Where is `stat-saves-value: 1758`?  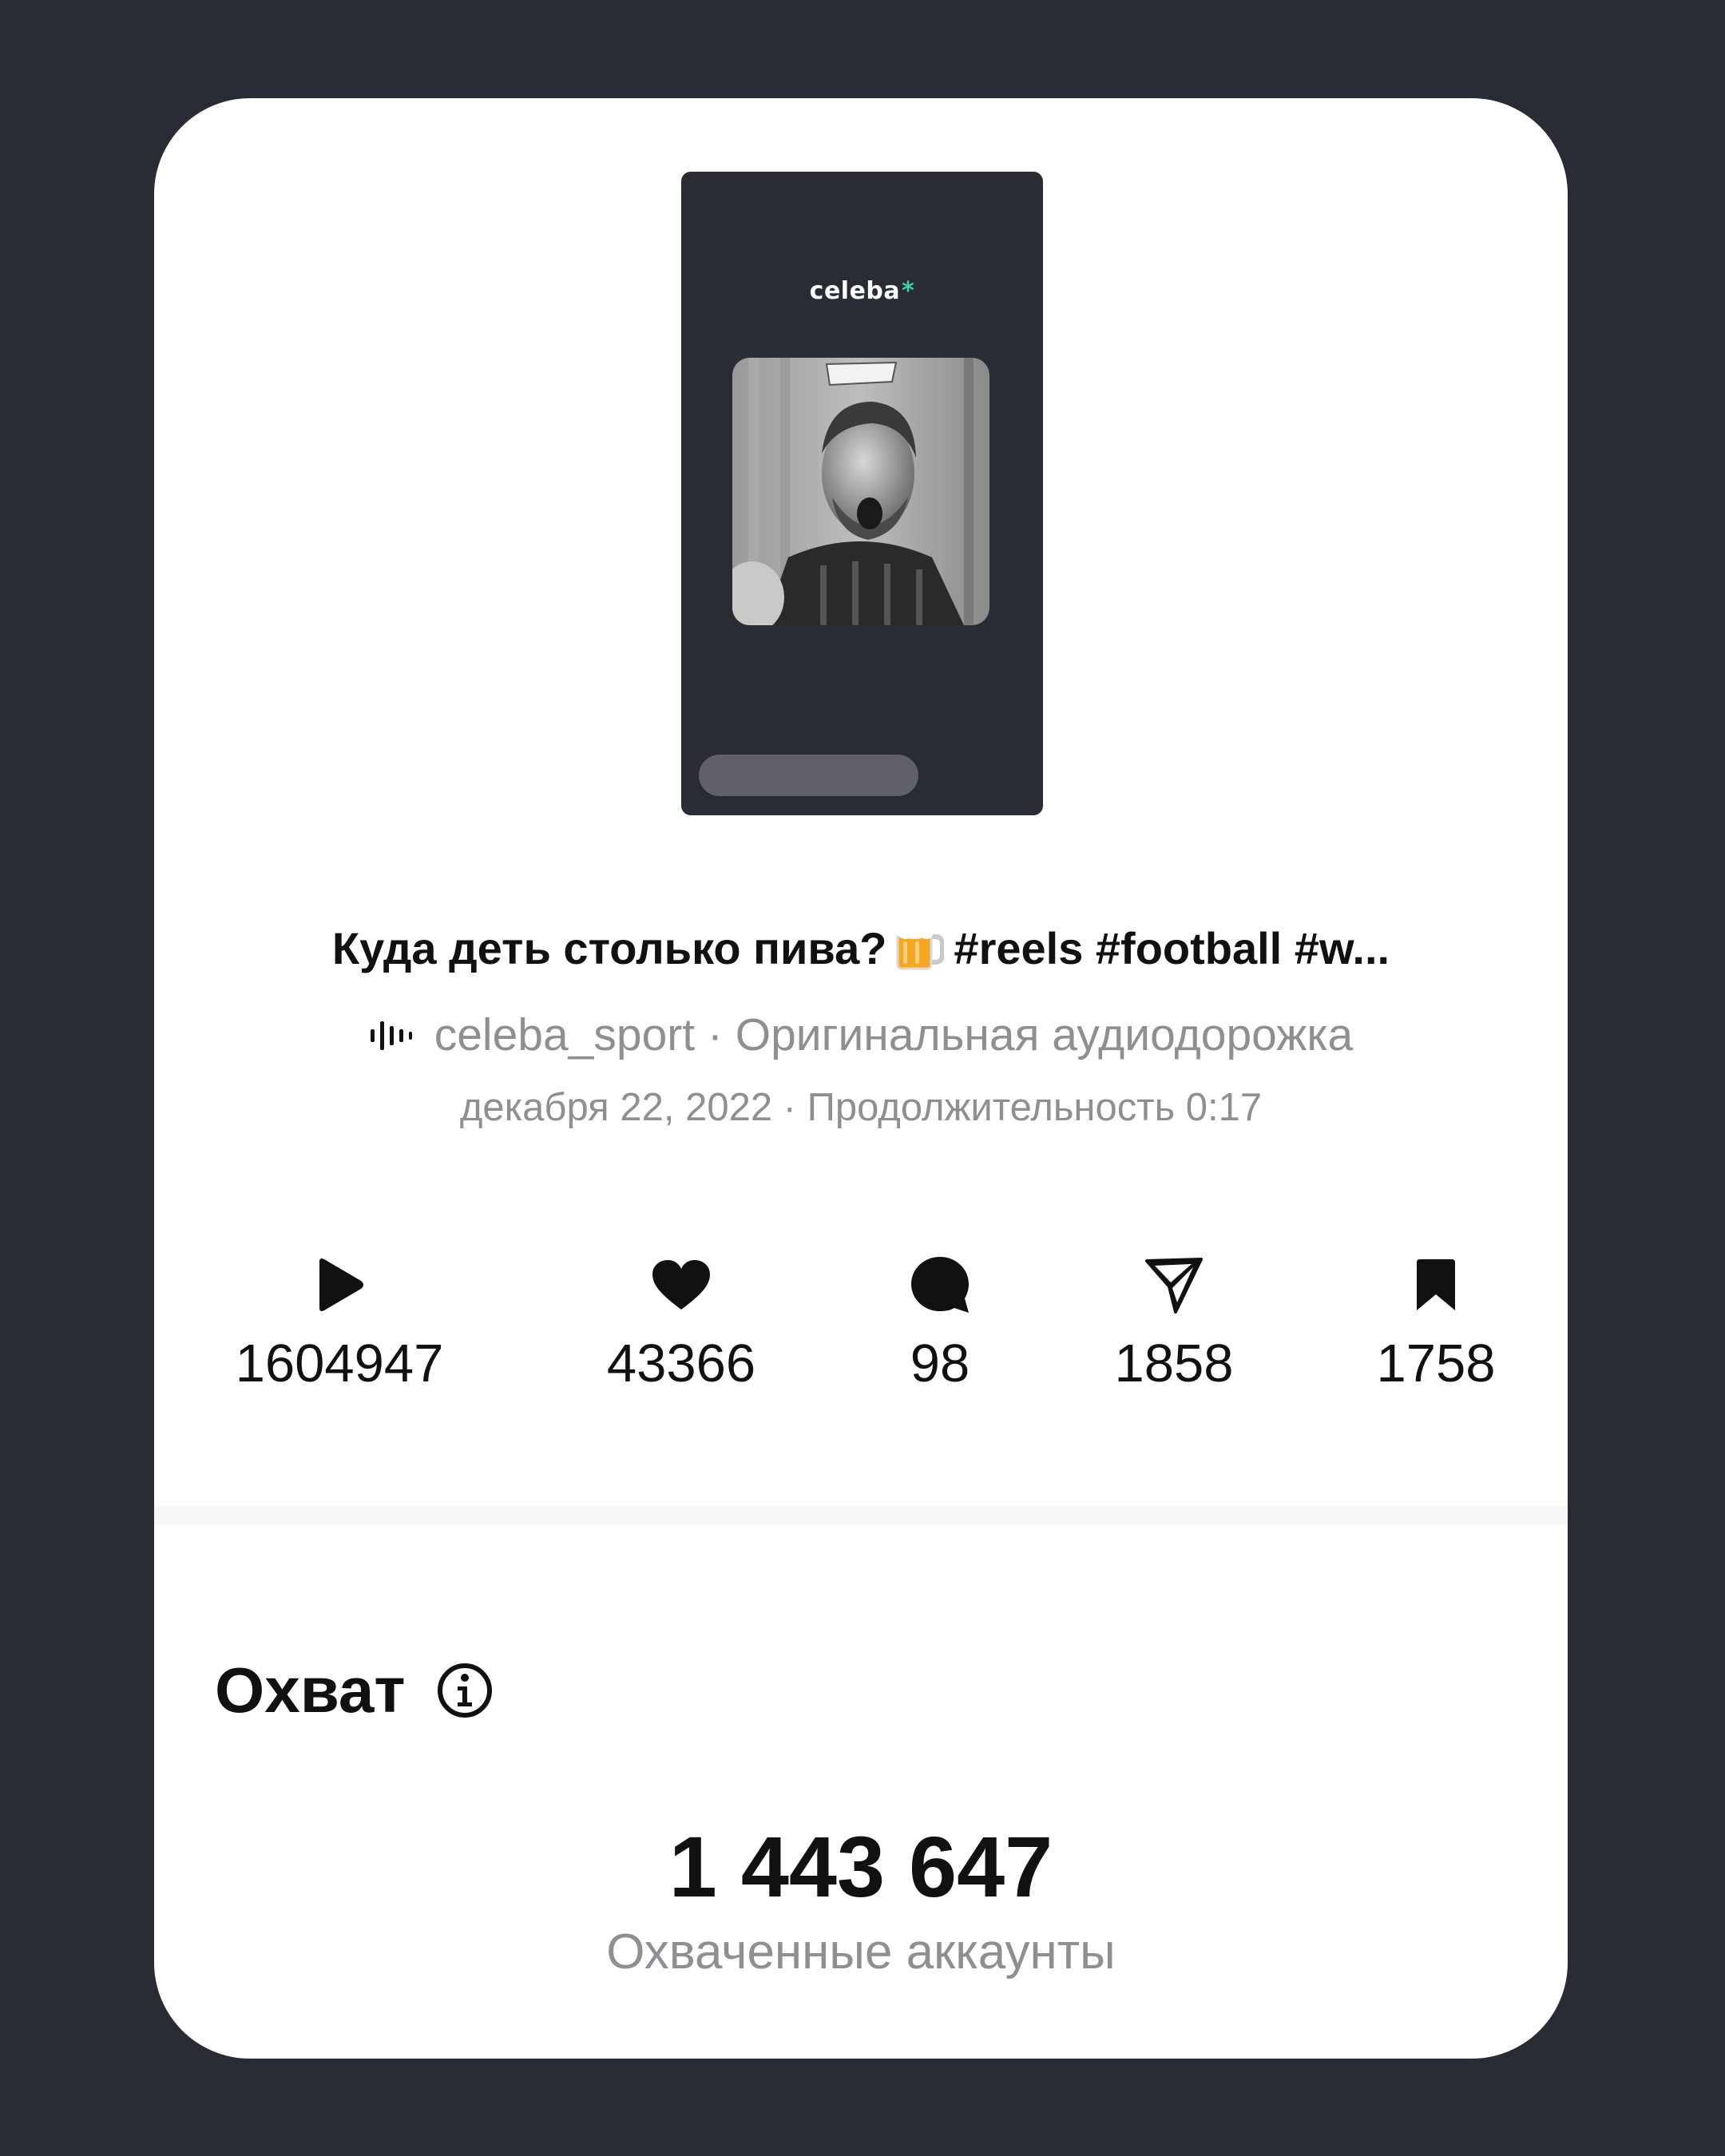
stat-saves-value: 1758 is located at coordinates (1436, 1363).